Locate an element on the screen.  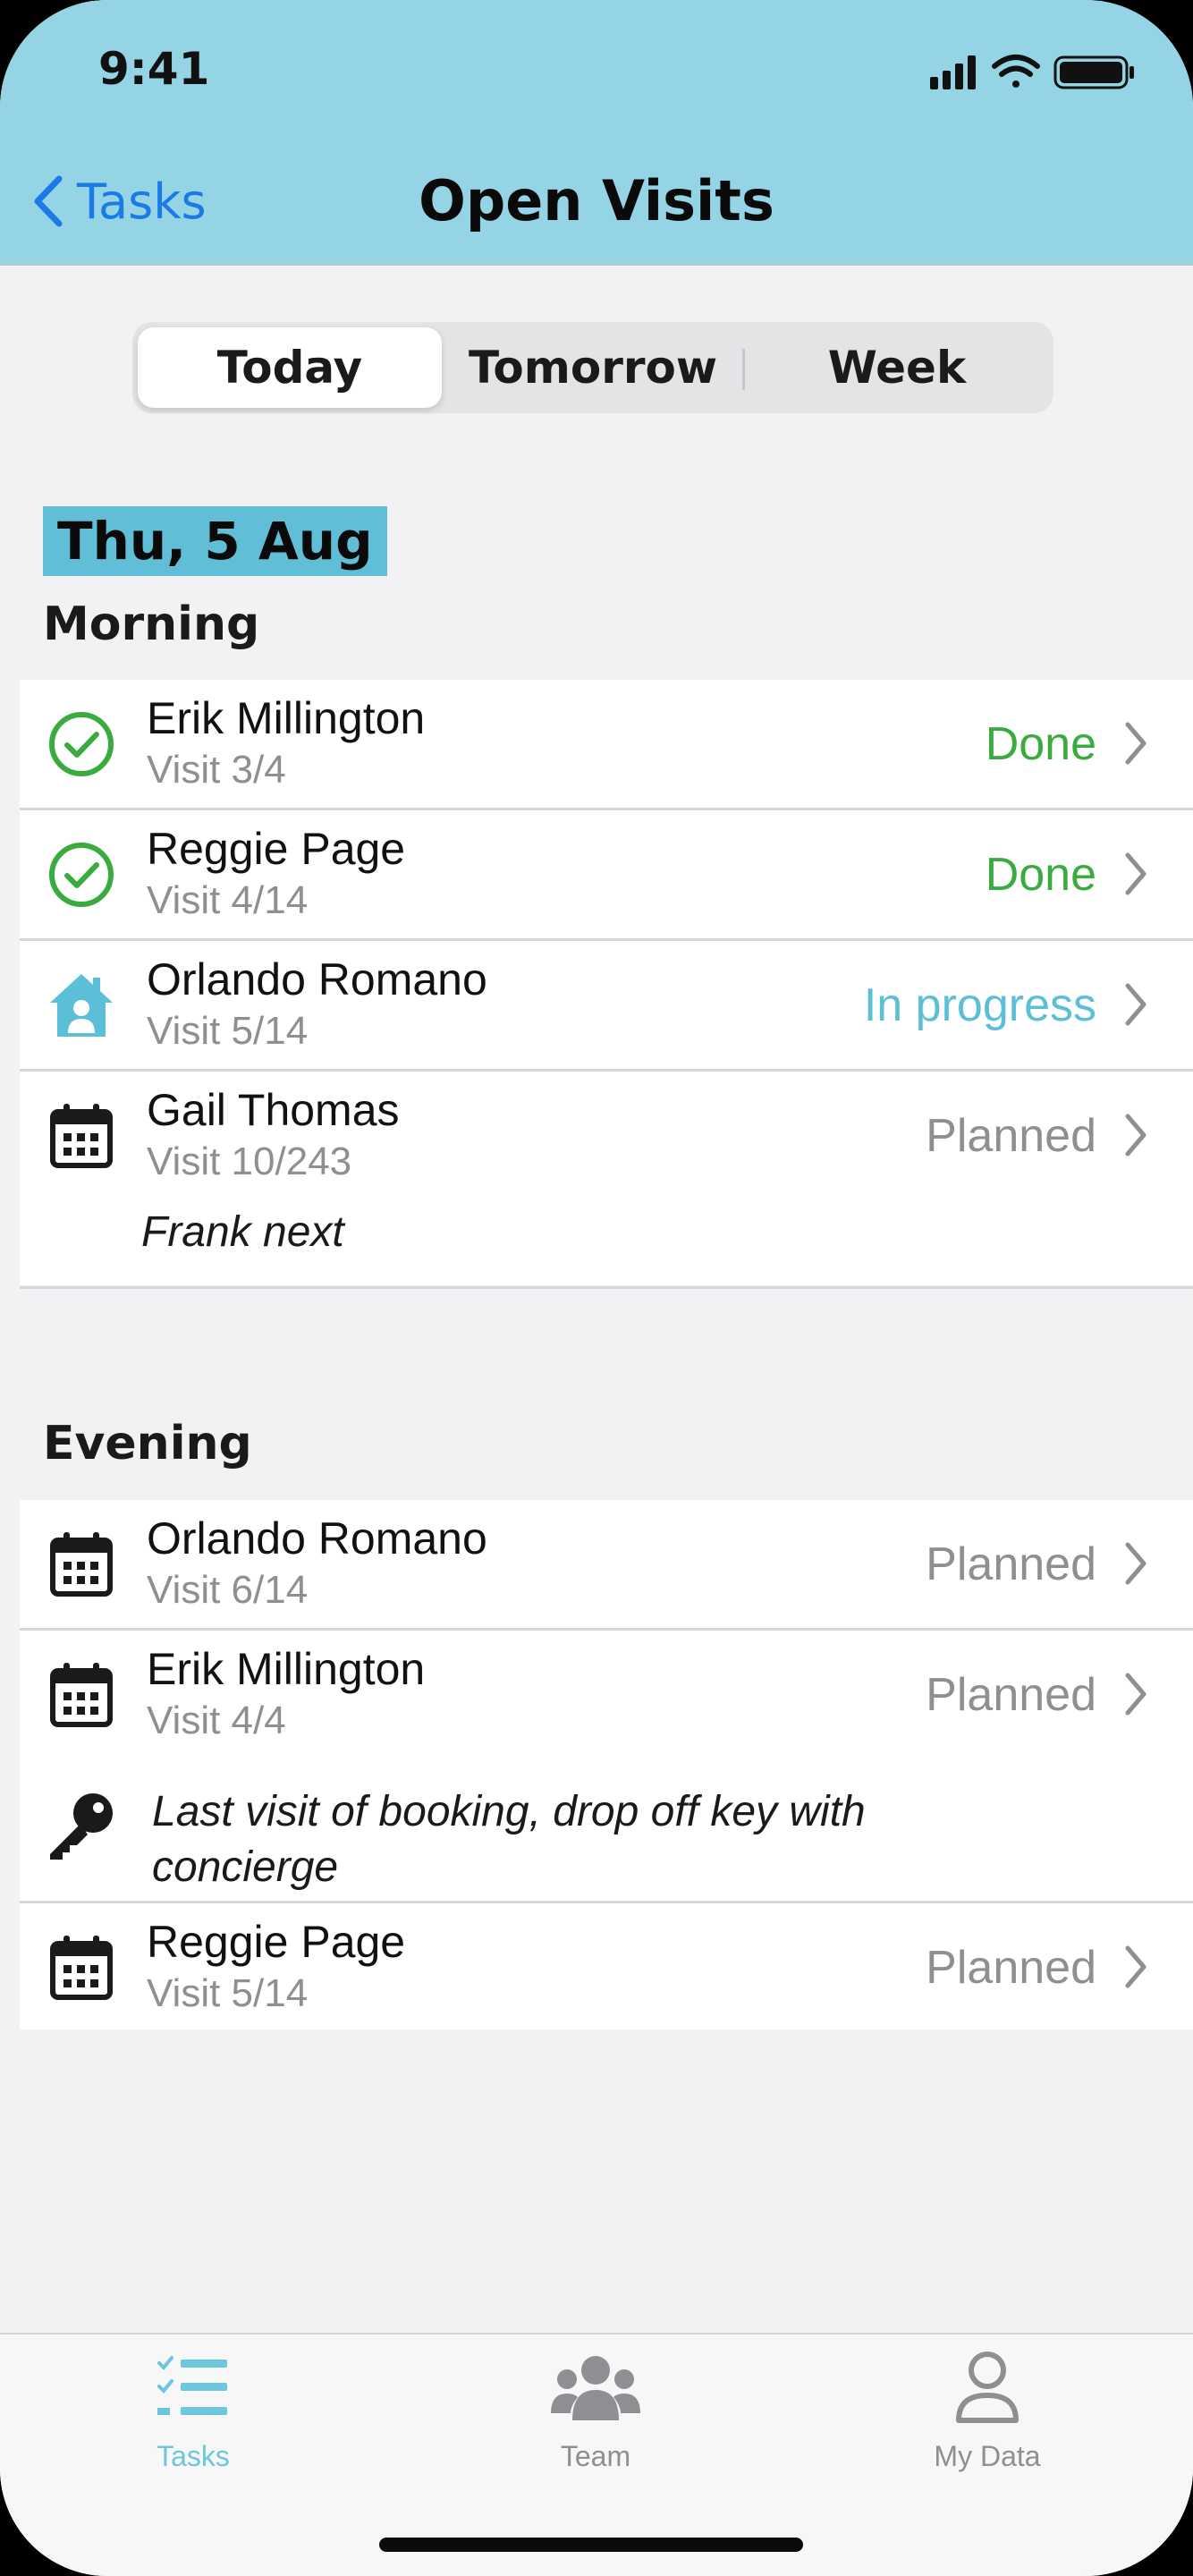
tab-team: Team is located at coordinates (596, 2415).